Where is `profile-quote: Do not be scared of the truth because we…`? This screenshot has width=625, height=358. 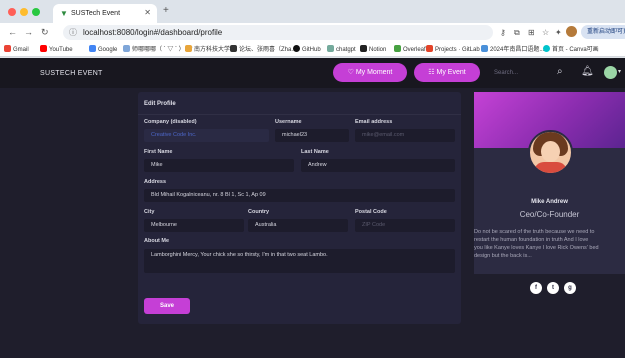 profile-quote: Do not be scared of the truth because we… is located at coordinates (549, 244).